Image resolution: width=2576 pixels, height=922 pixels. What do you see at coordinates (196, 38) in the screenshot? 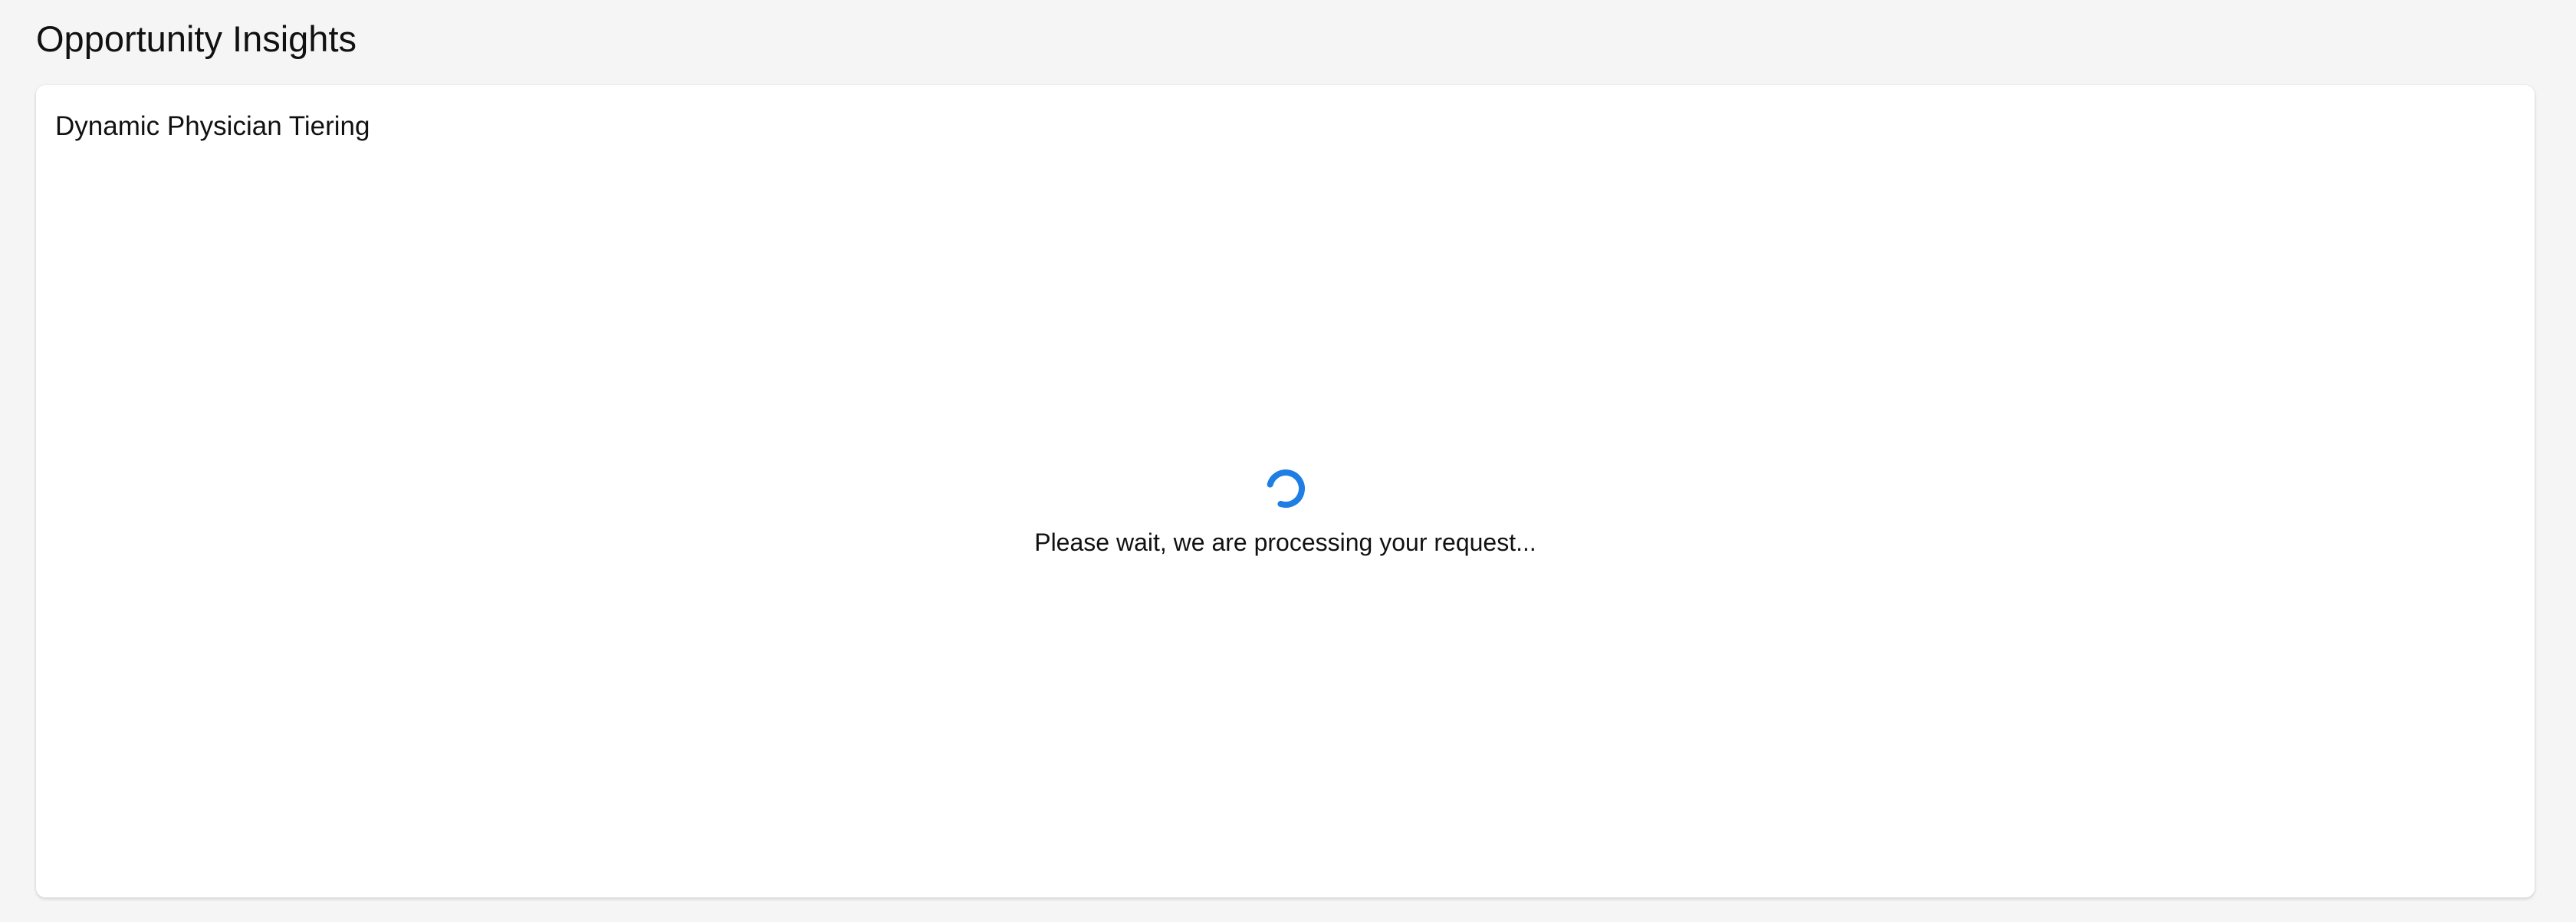
I see `page-title: Opportunity Insights` at bounding box center [196, 38].